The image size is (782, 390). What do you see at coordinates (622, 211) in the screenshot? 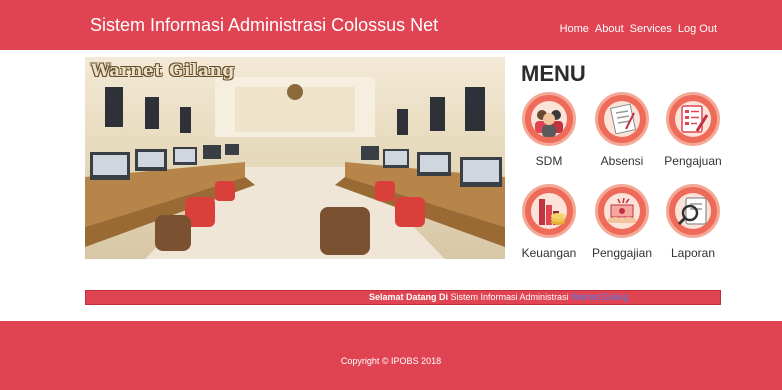
I see `cash-hand-icon` at bounding box center [622, 211].